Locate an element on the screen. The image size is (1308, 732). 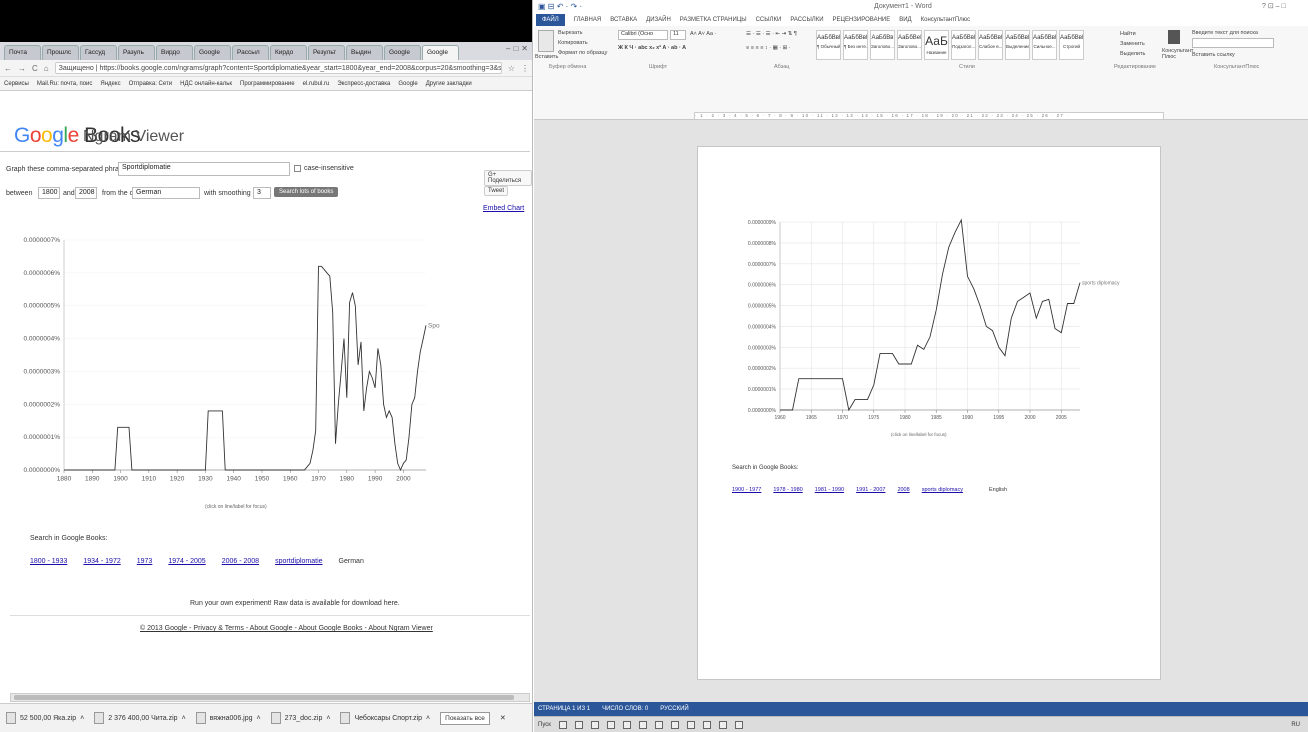
status-item: РУССКИЙ is located at coordinates (674, 709).